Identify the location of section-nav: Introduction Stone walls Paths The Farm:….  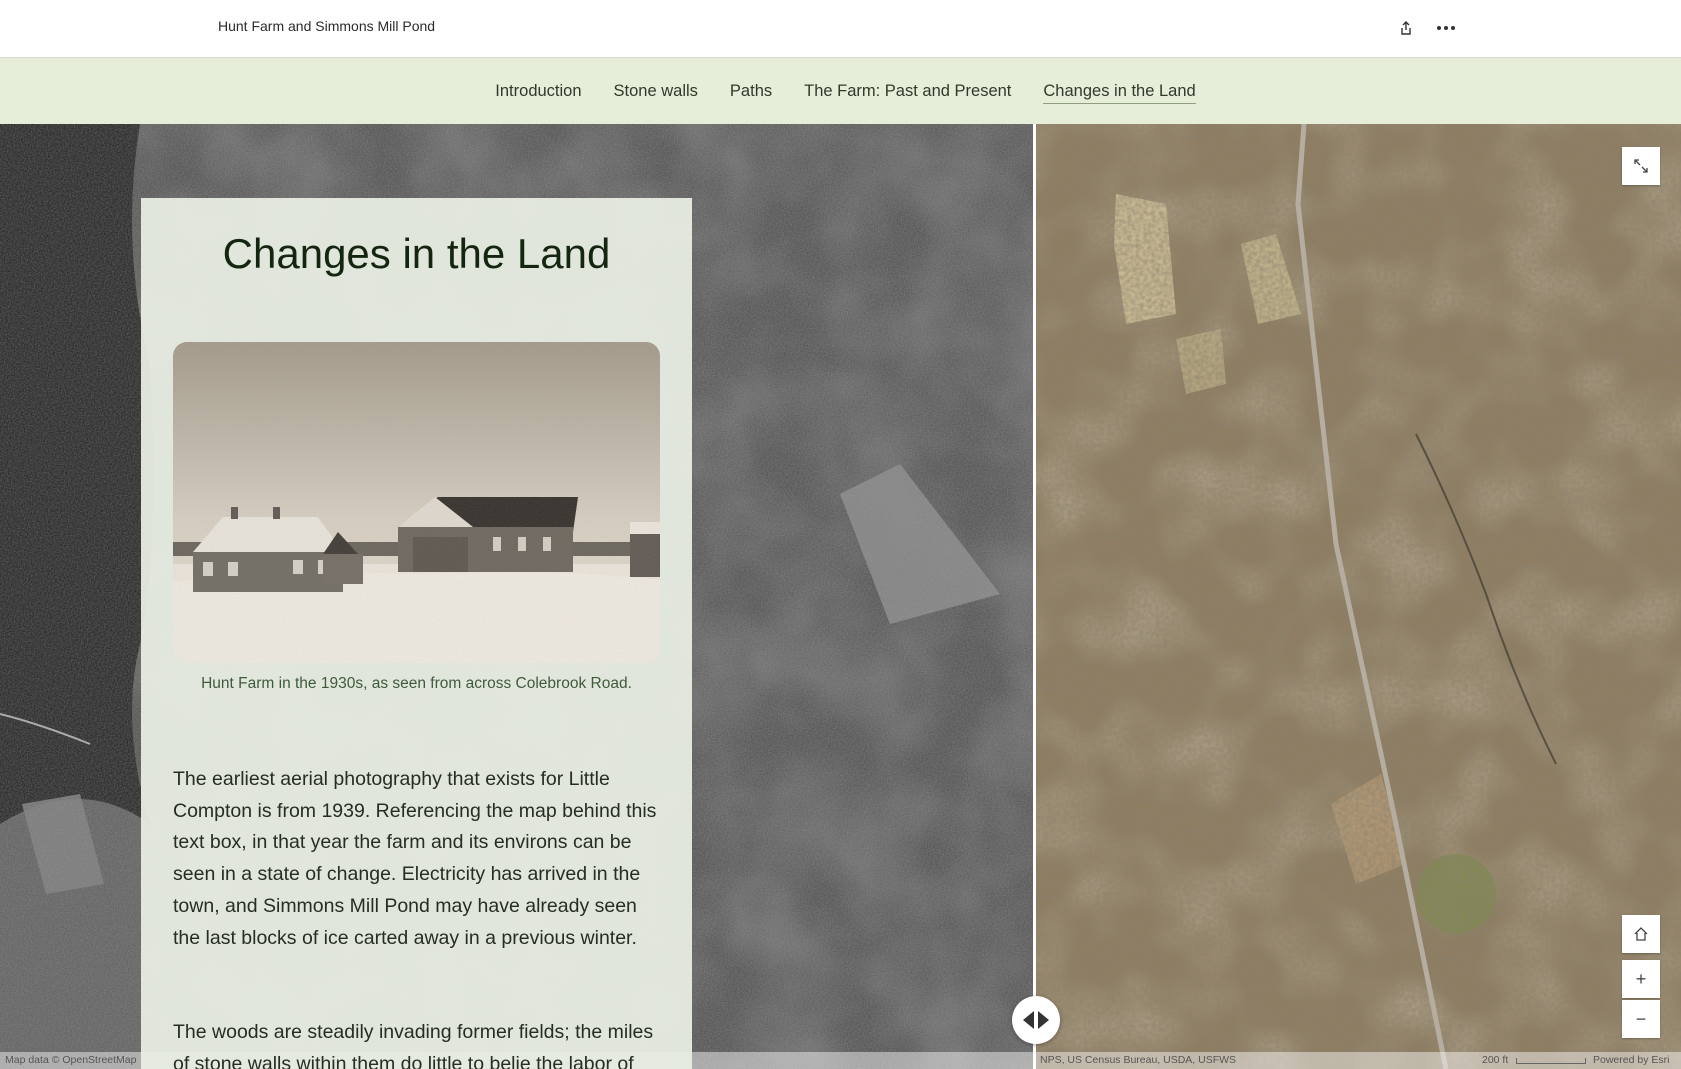
(840, 91).